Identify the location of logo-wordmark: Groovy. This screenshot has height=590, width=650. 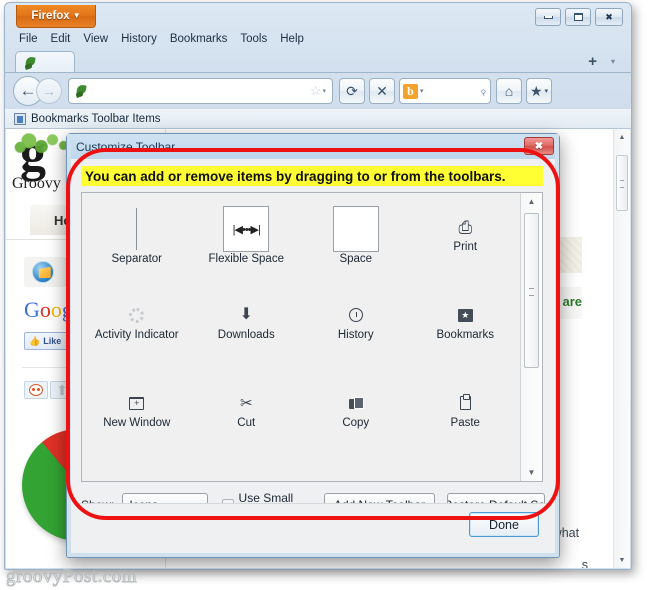
(36, 183).